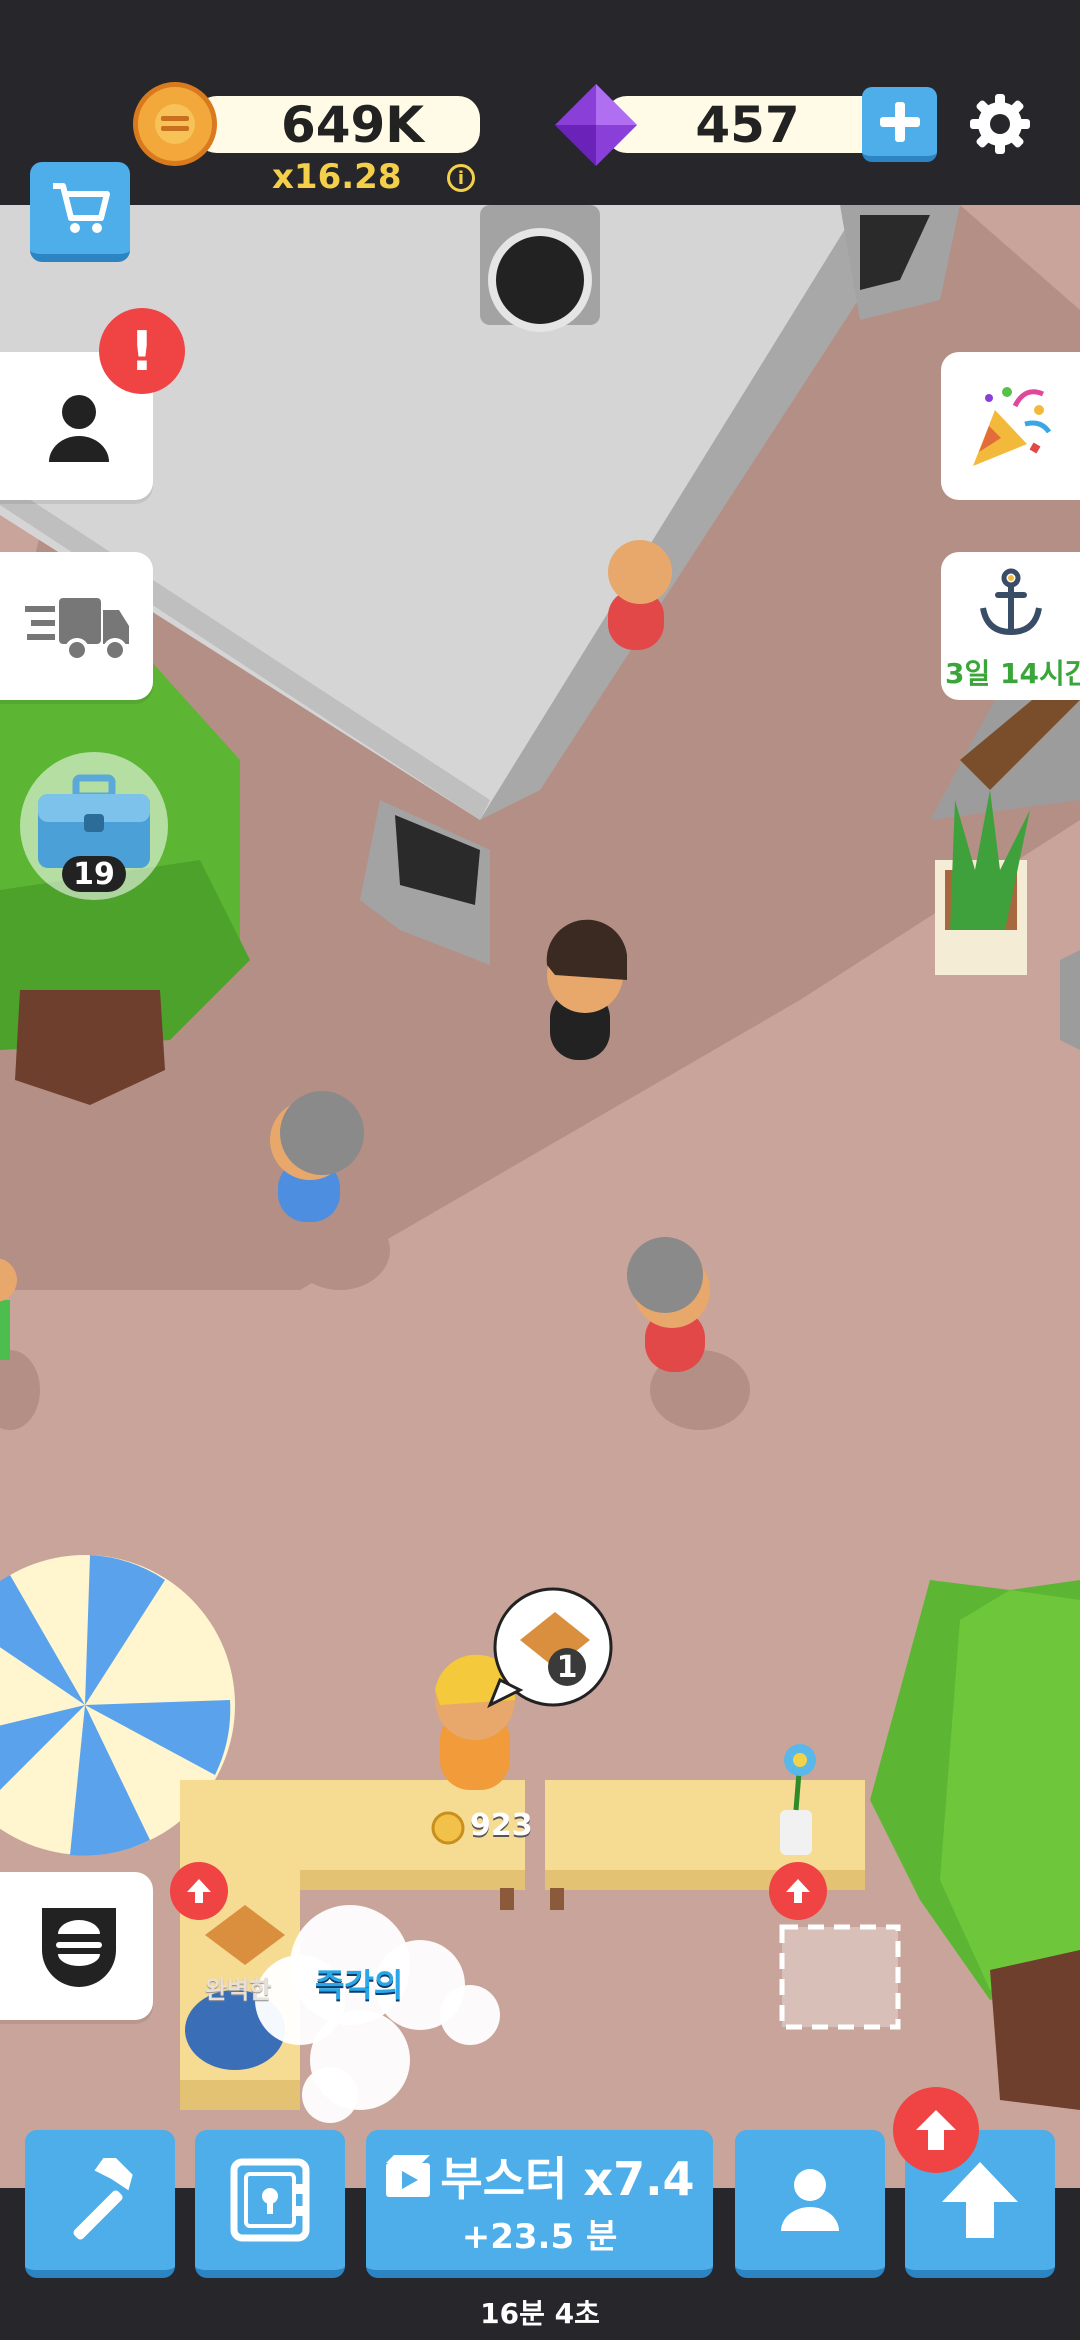 The width and height of the screenshot is (1080, 2340). Describe the element at coordinates (94, 874) in the screenshot. I see `toolbox-count: 19` at that location.